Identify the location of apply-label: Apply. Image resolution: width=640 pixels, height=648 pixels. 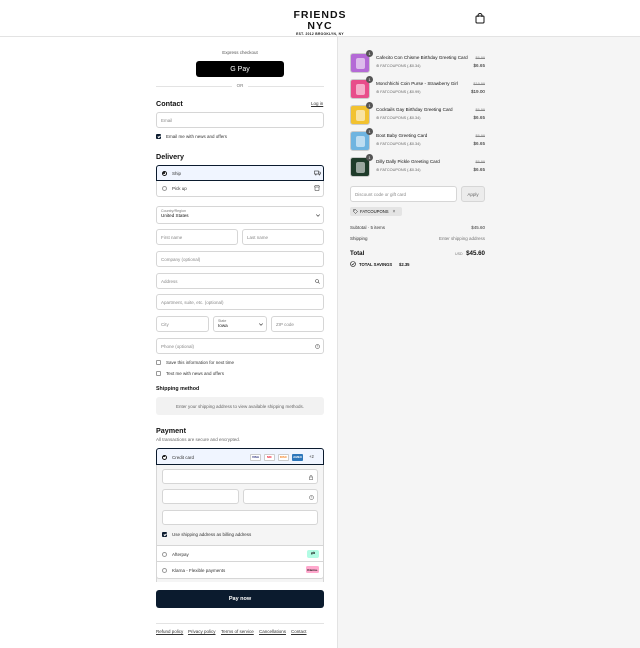
(473, 194).